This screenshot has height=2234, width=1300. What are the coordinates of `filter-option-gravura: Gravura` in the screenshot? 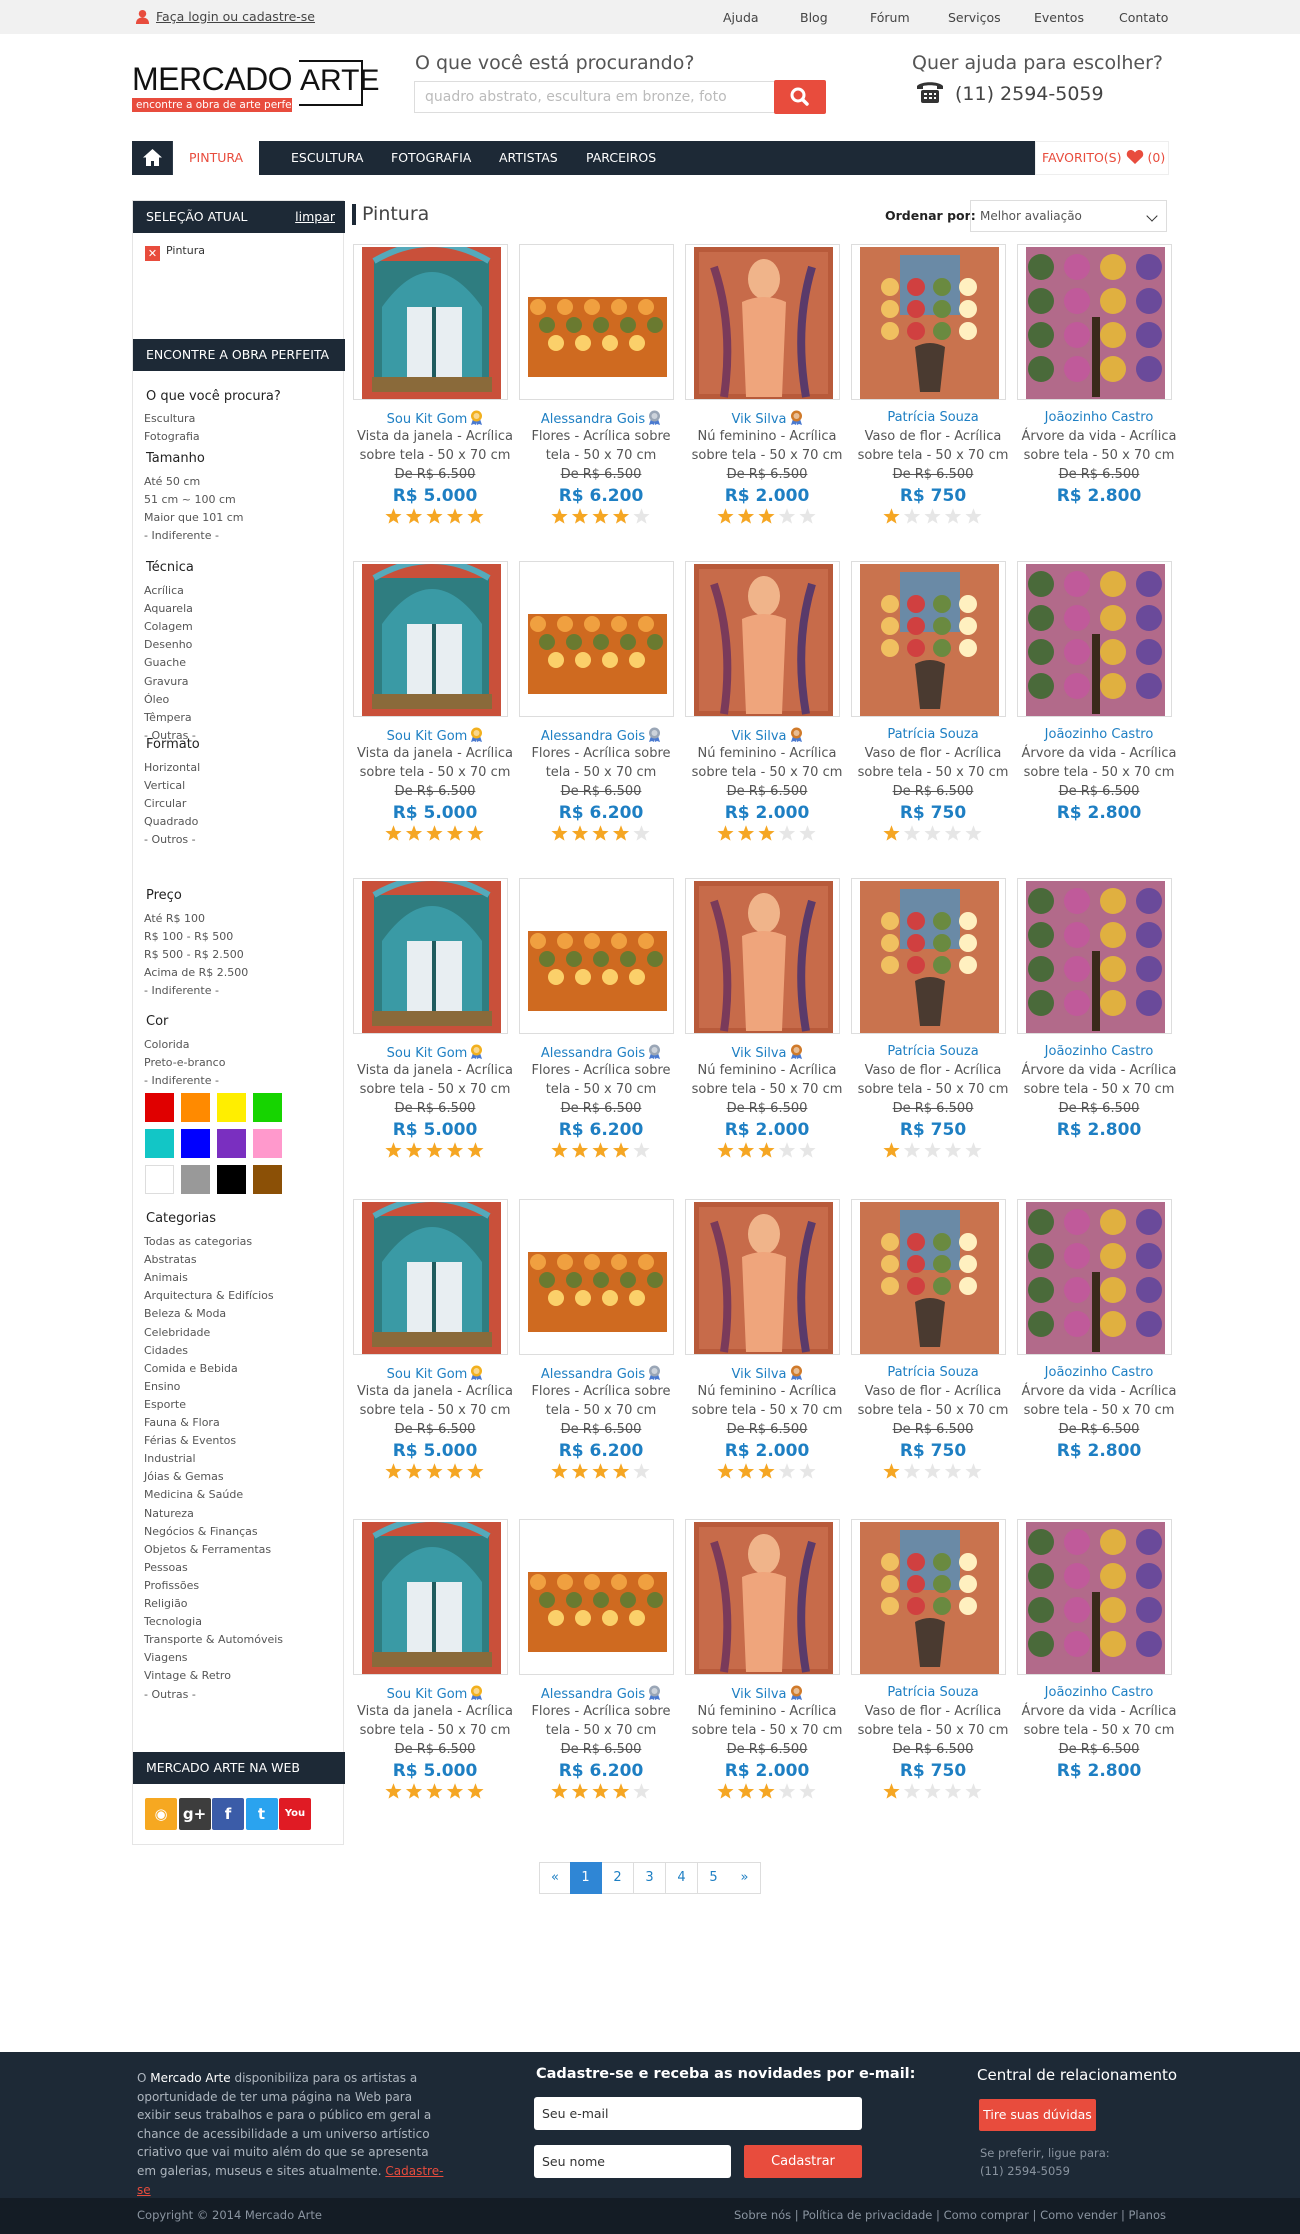 It's located at (166, 681).